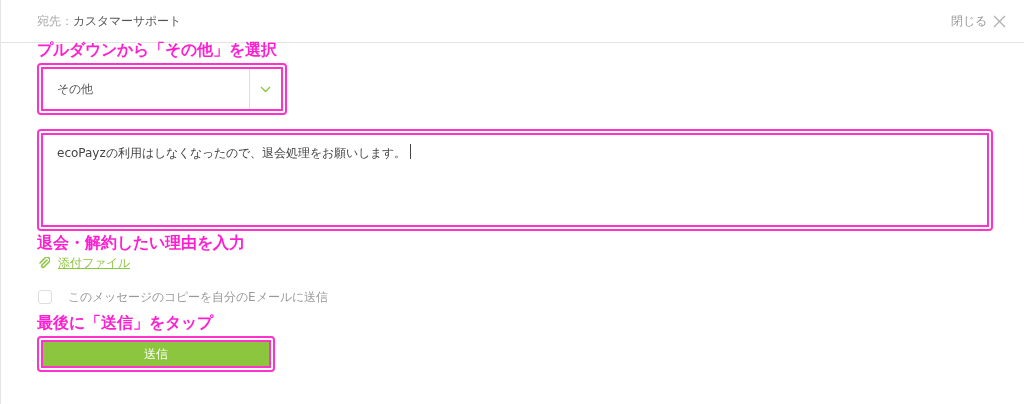  I want to click on text-cursor, so click(410, 151).